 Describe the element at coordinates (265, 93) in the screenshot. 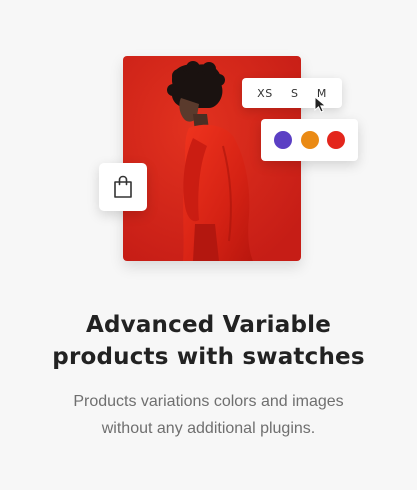

I see `size-option-xs: XS` at that location.